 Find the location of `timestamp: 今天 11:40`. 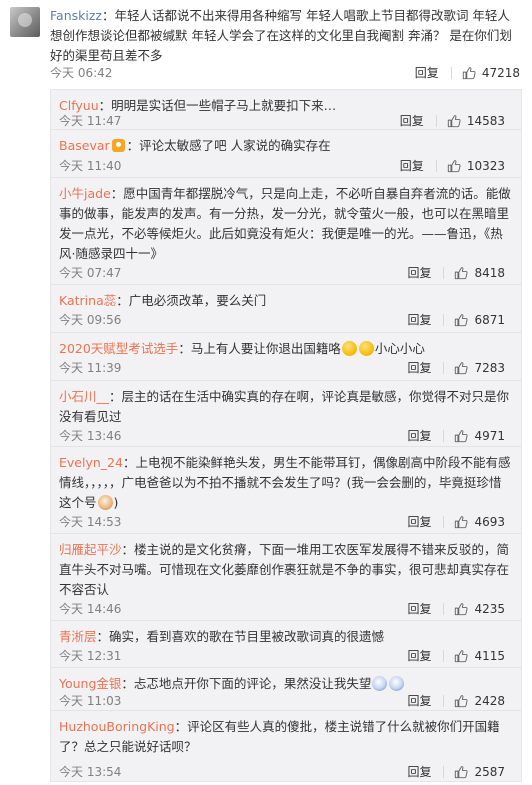

timestamp: 今天 11:40 is located at coordinates (90, 166).